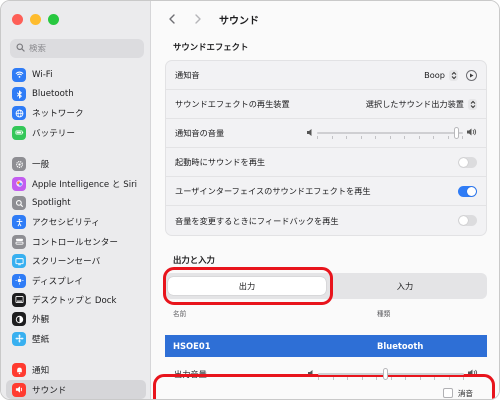  I want to click on page-title: サウンド, so click(239, 21).